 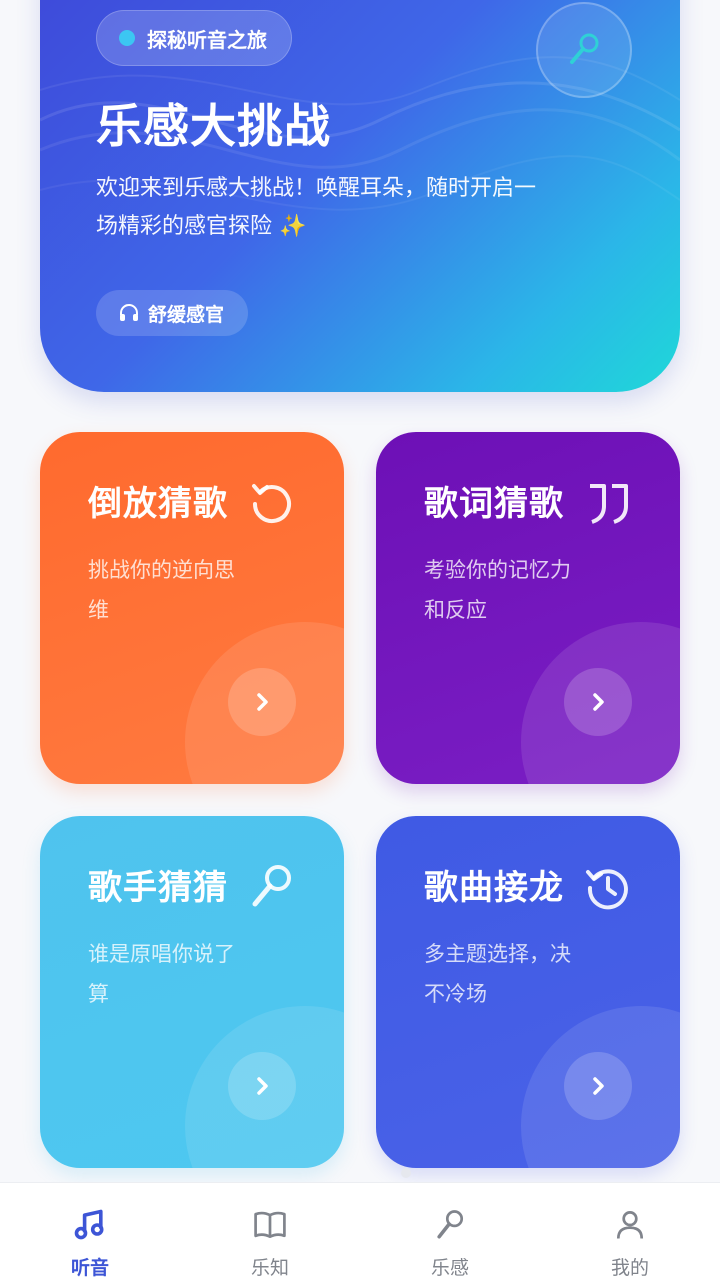 What do you see at coordinates (497, 590) in the screenshot?
I see `card-description: 考验你的记忆力和反应` at bounding box center [497, 590].